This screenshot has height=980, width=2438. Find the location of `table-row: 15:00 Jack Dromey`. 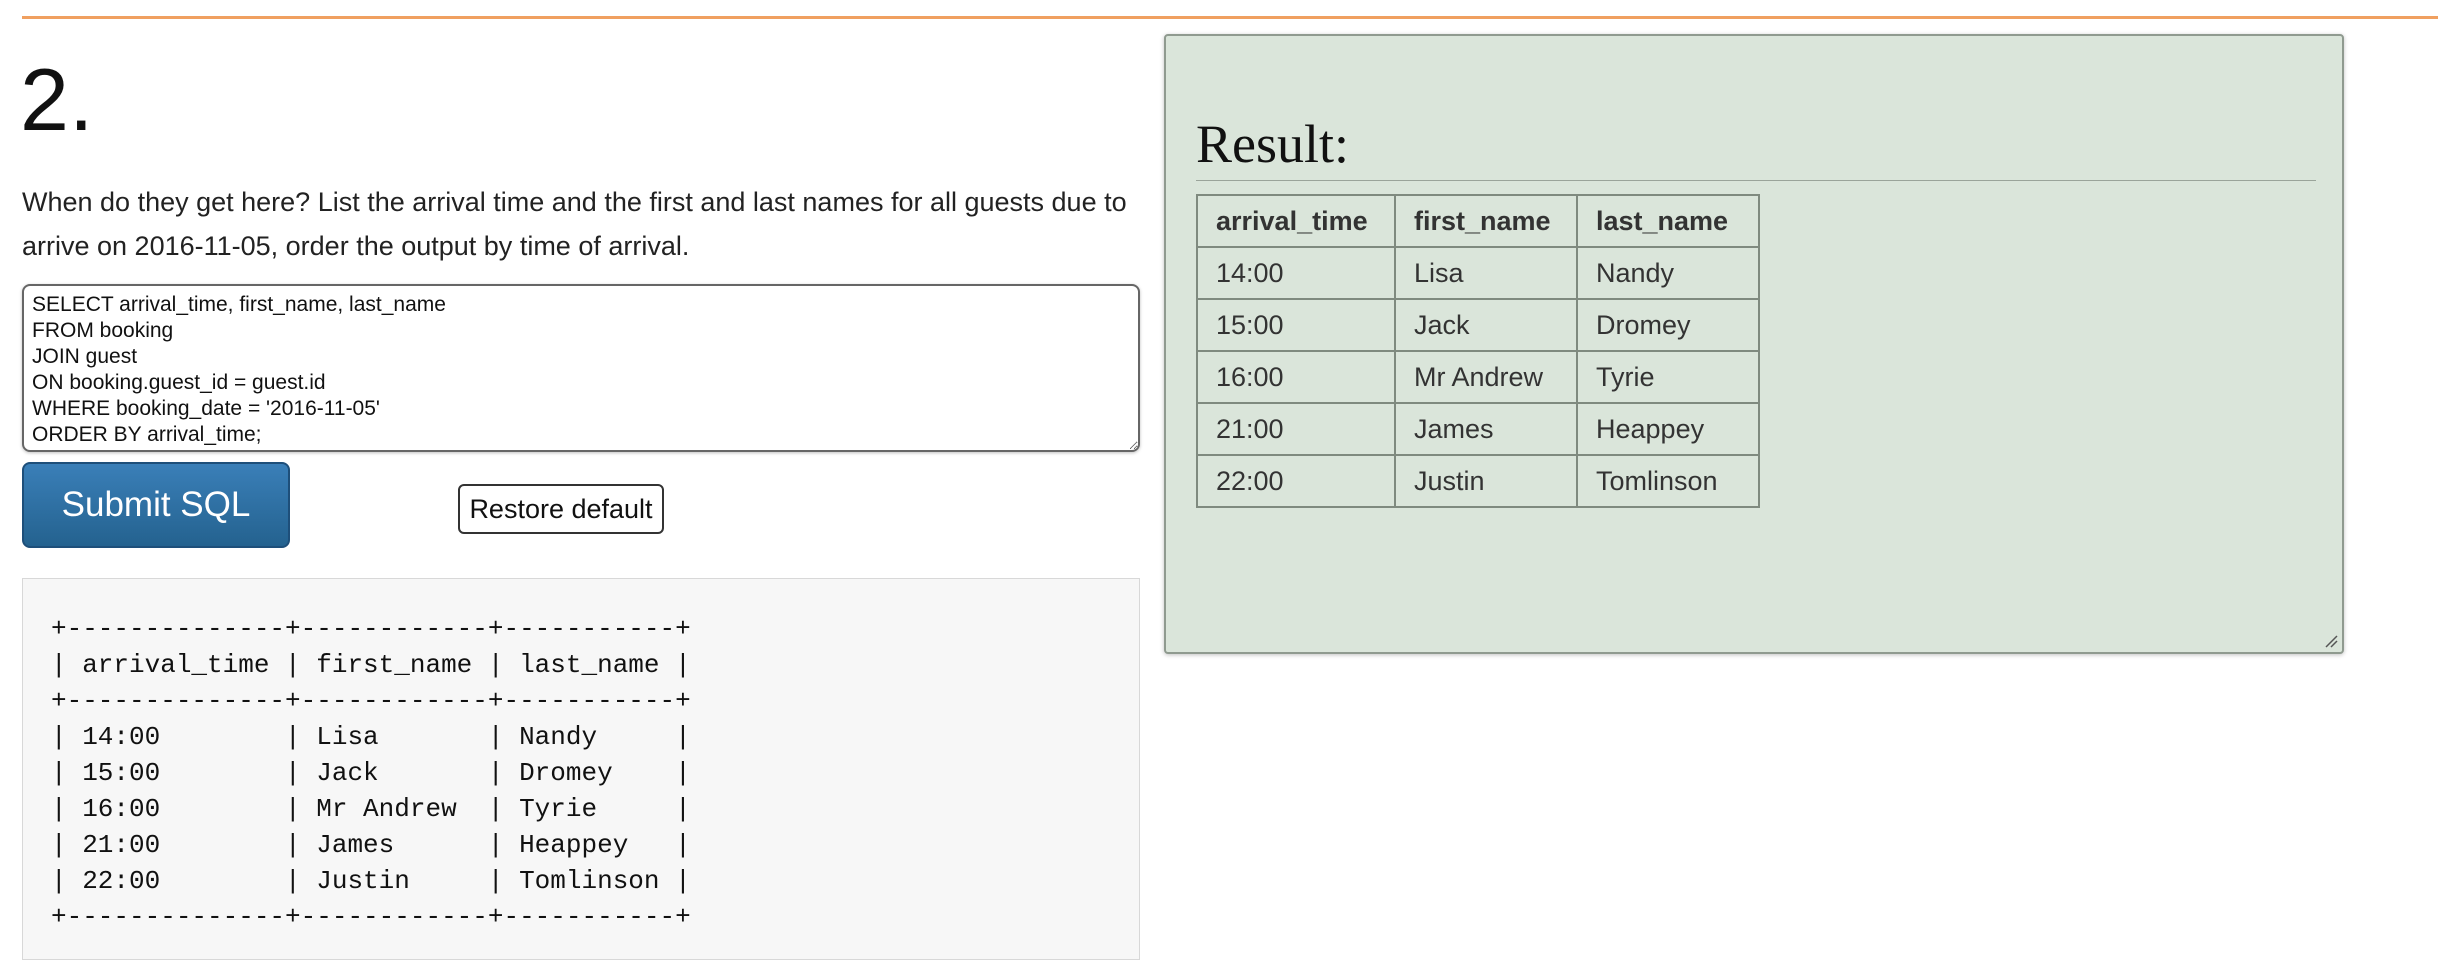

table-row: 15:00 Jack Dromey is located at coordinates (1478, 325).